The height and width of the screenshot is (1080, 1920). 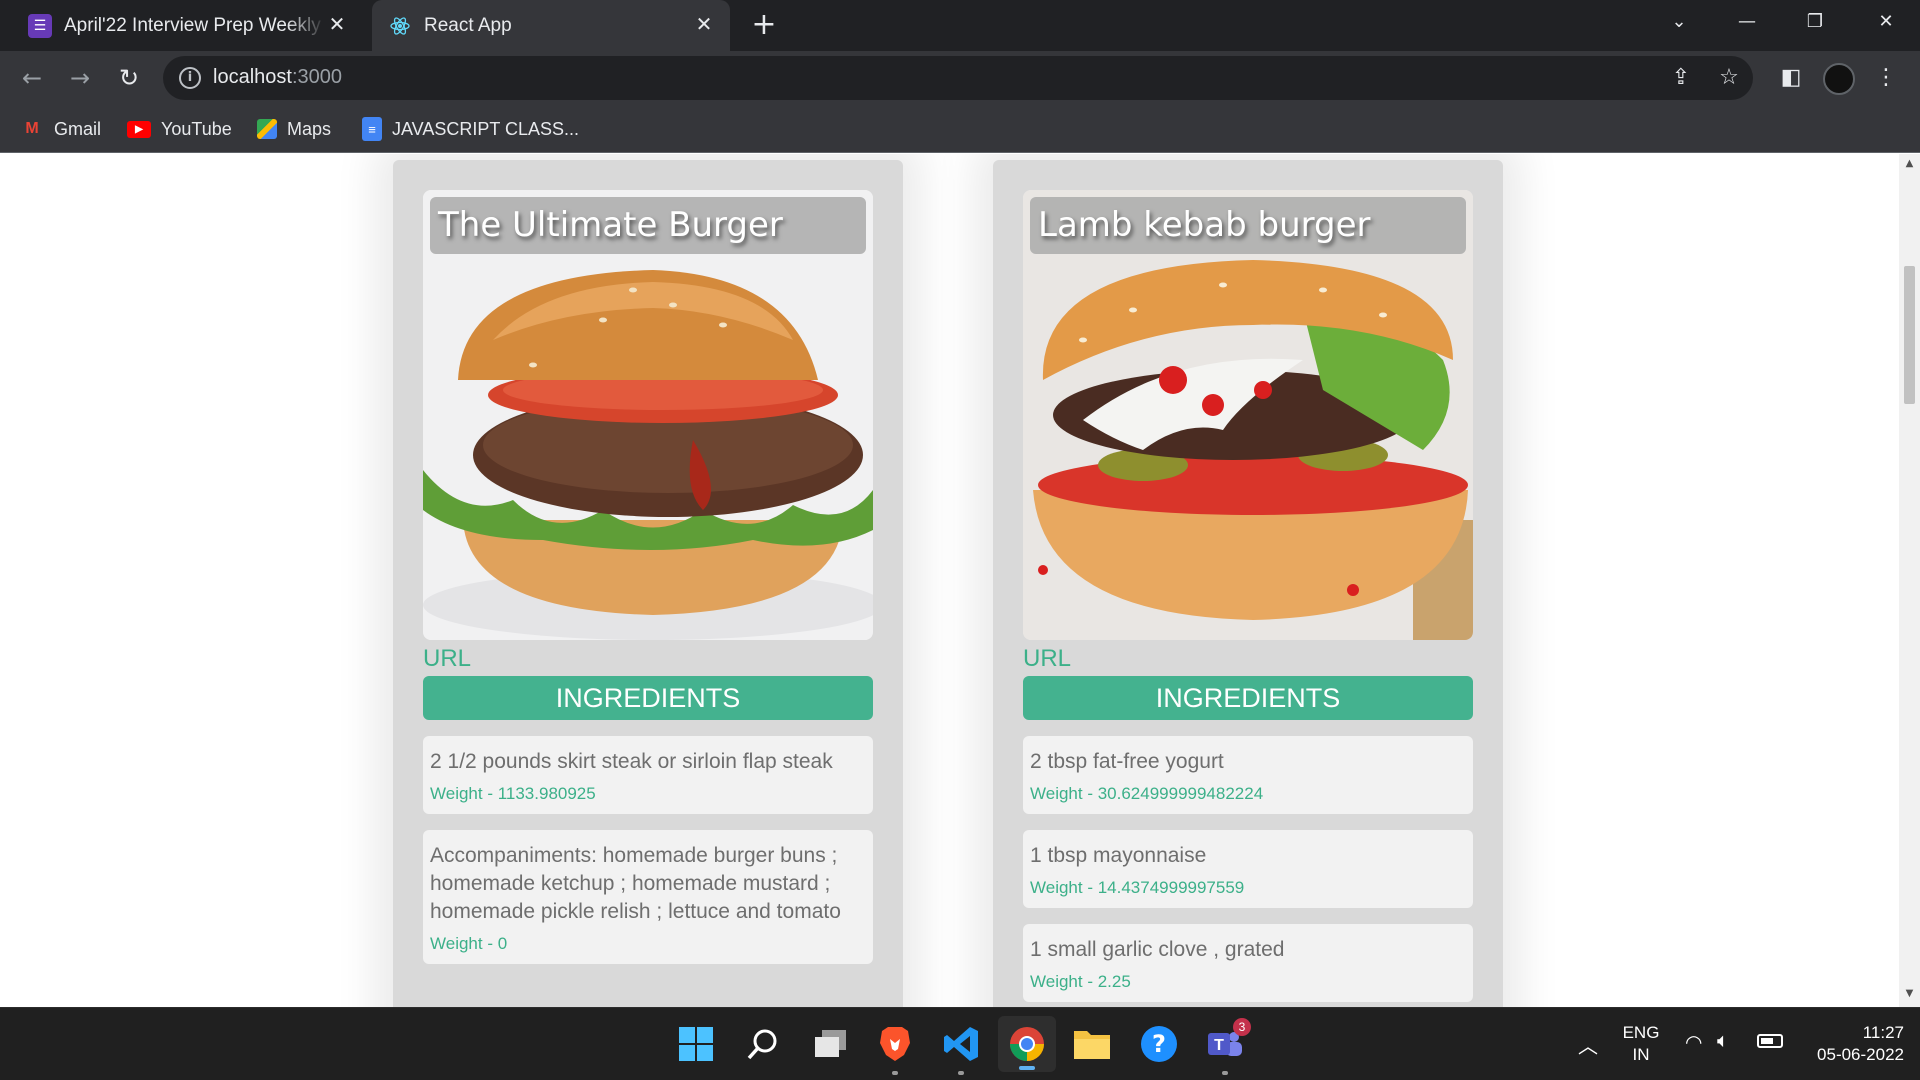 I want to click on ingredient-text: 1 tbsp mayonnaise, so click(x=1118, y=855).